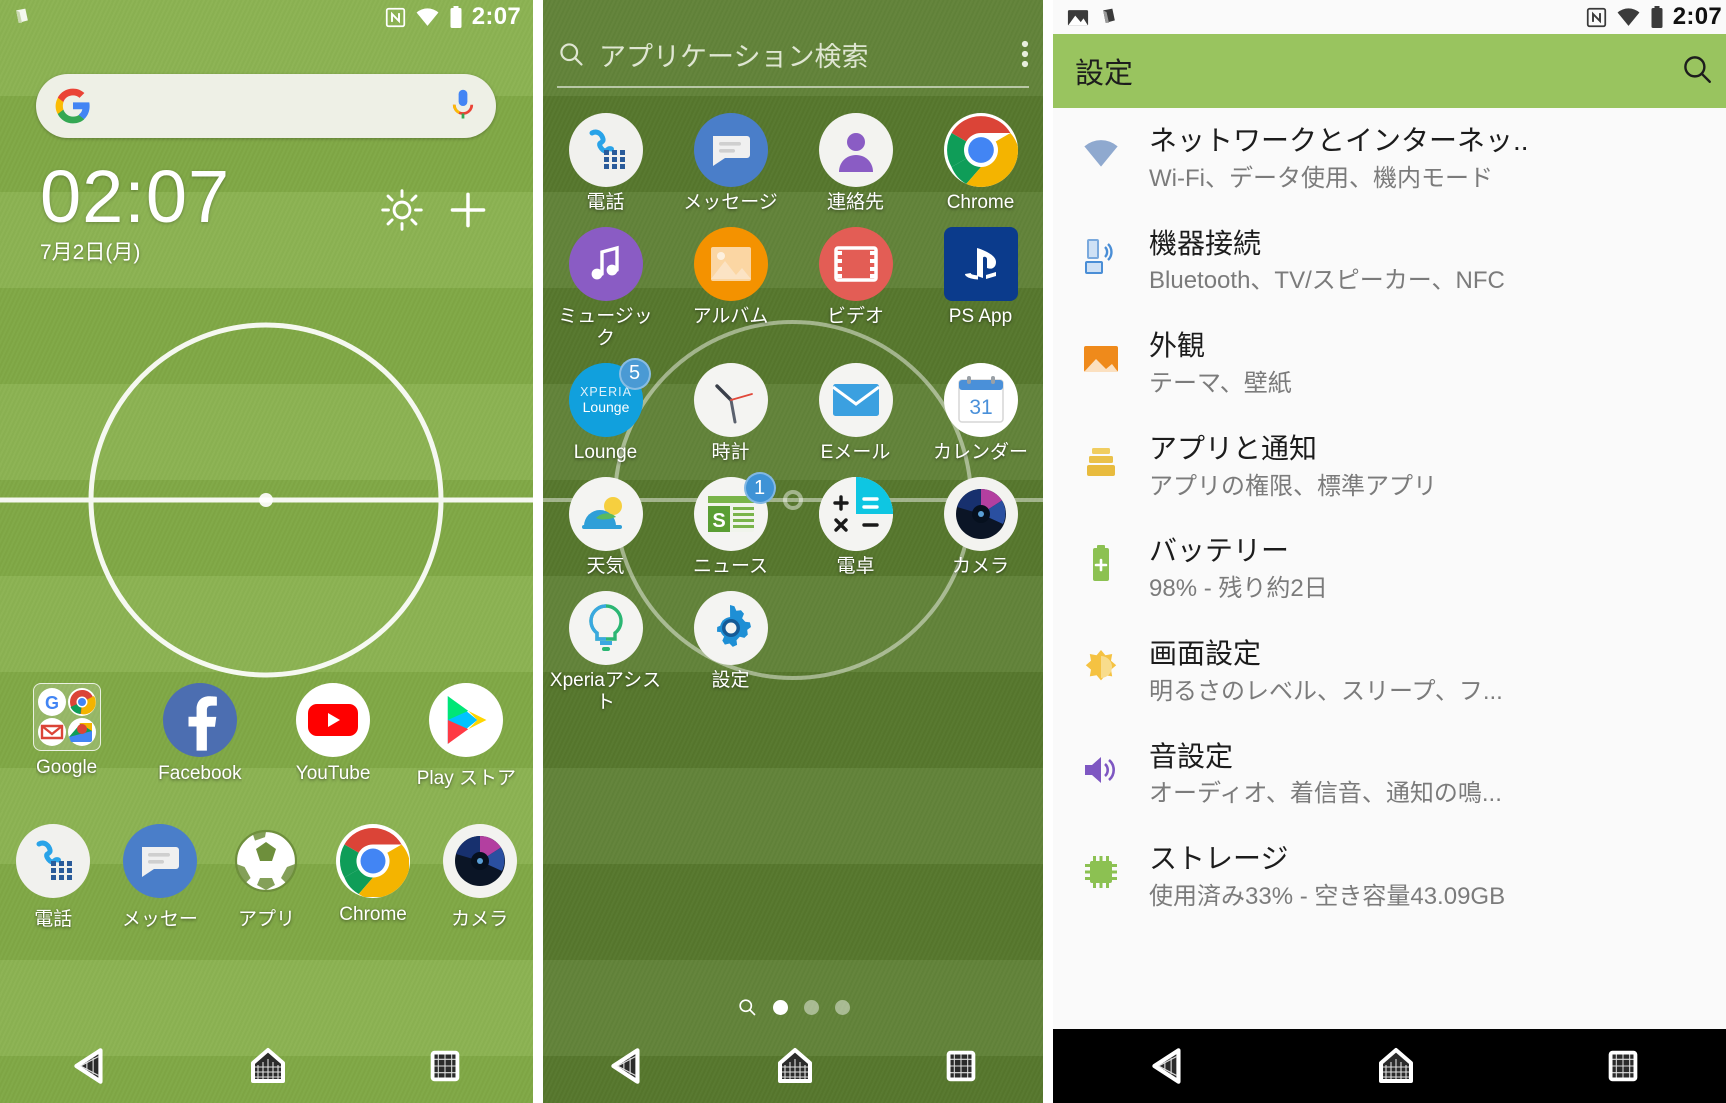 The height and width of the screenshot is (1103, 1726). Describe the element at coordinates (1078, 17) in the screenshot. I see `image-icon` at that location.